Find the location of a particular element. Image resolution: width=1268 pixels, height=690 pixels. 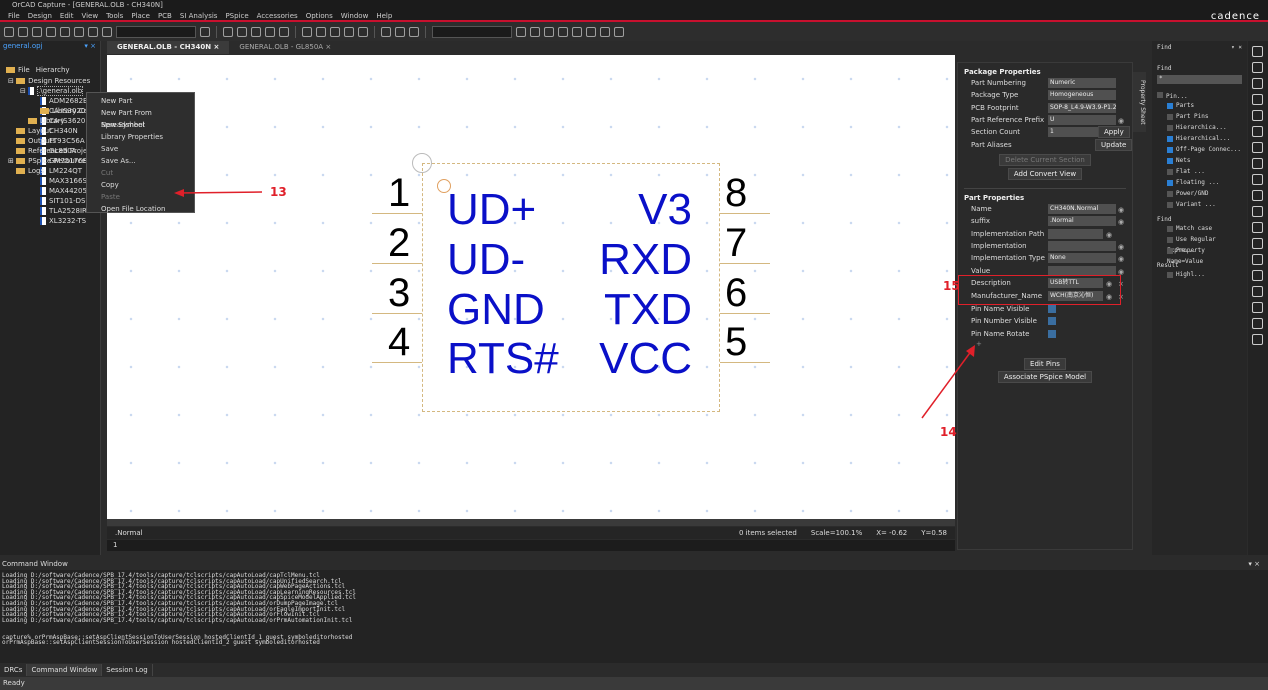

annotation-15: 15 is located at coordinates (951, 286).